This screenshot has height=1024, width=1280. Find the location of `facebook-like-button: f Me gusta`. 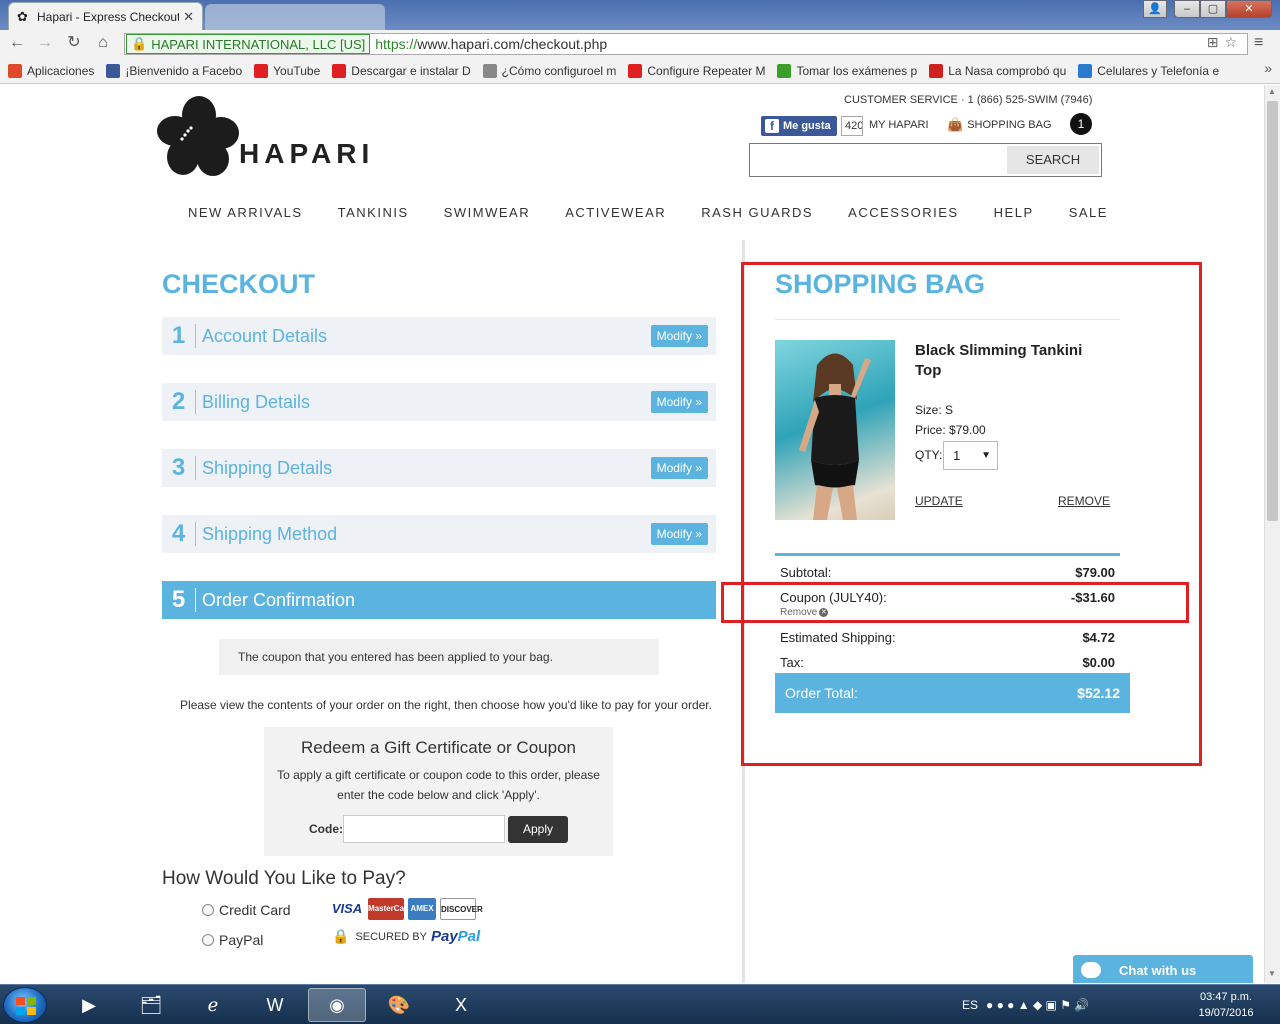

facebook-like-button: f Me gusta is located at coordinates (799, 126).